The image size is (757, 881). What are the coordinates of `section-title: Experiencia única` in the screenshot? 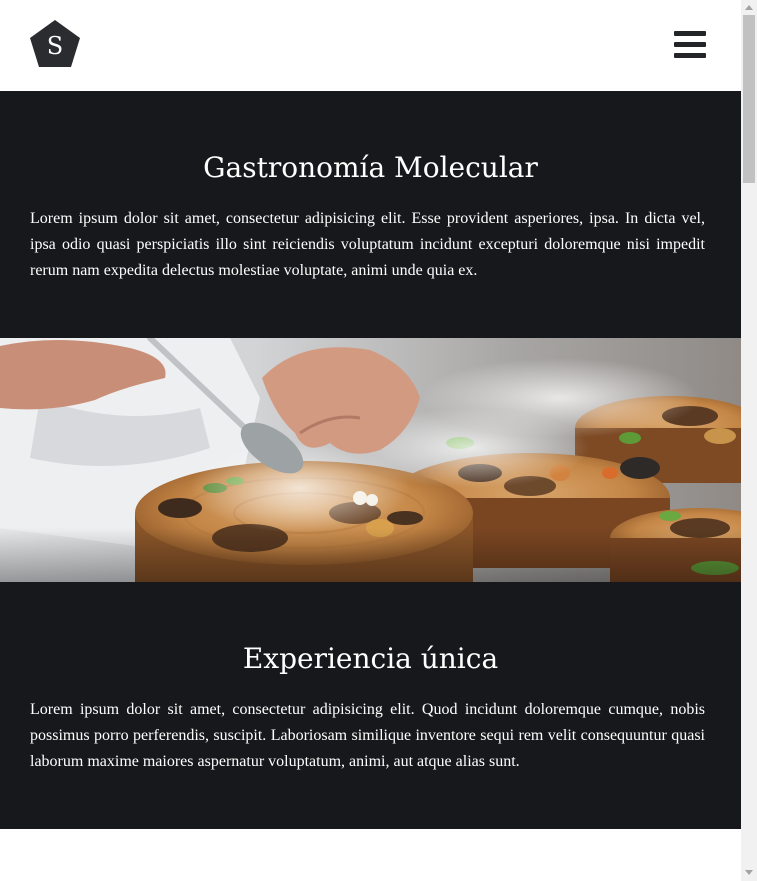 It's located at (370, 658).